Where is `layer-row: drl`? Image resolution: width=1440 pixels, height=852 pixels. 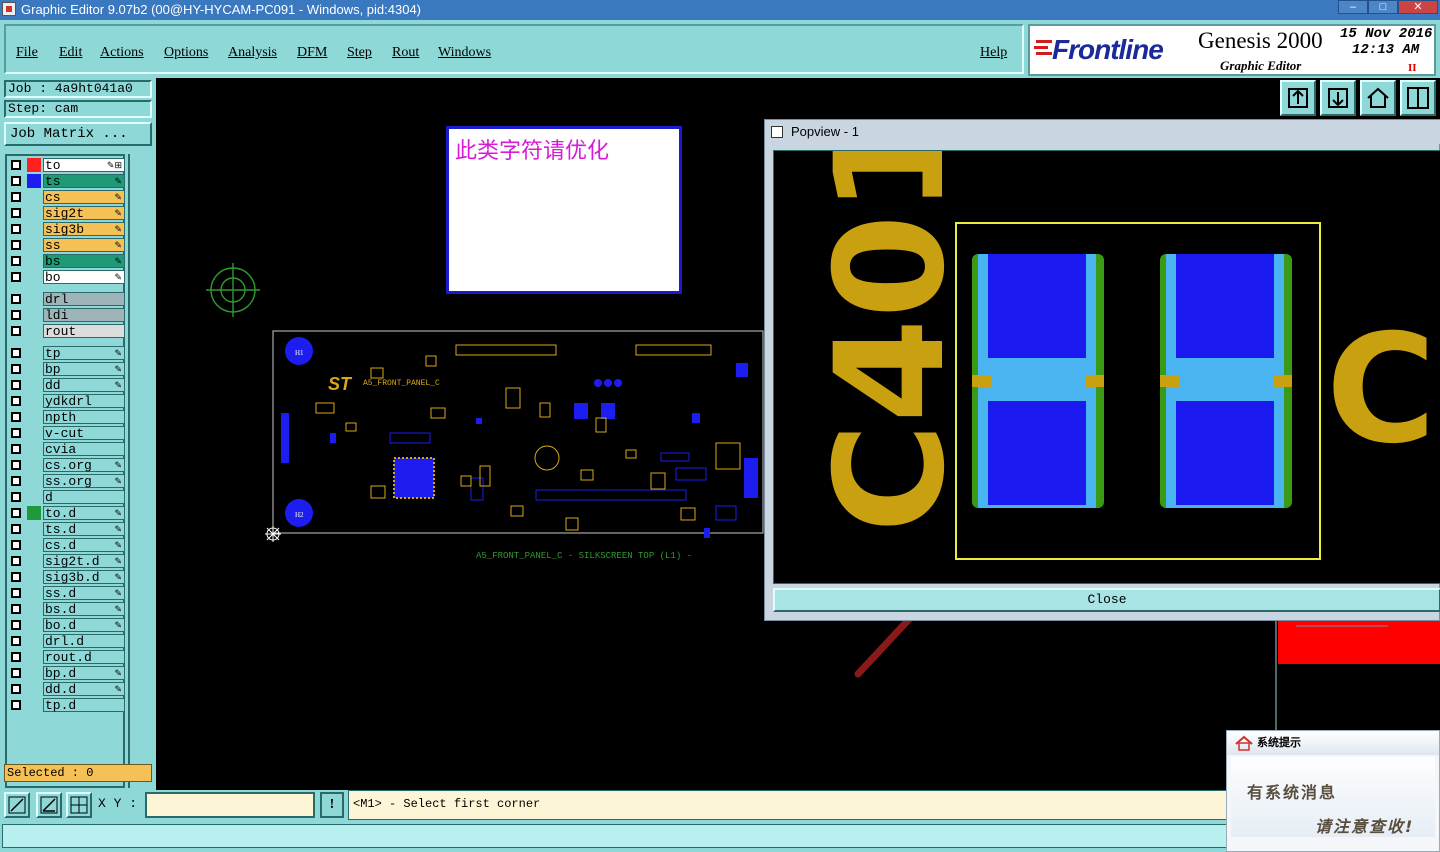 layer-row: drl is located at coordinates (67, 299).